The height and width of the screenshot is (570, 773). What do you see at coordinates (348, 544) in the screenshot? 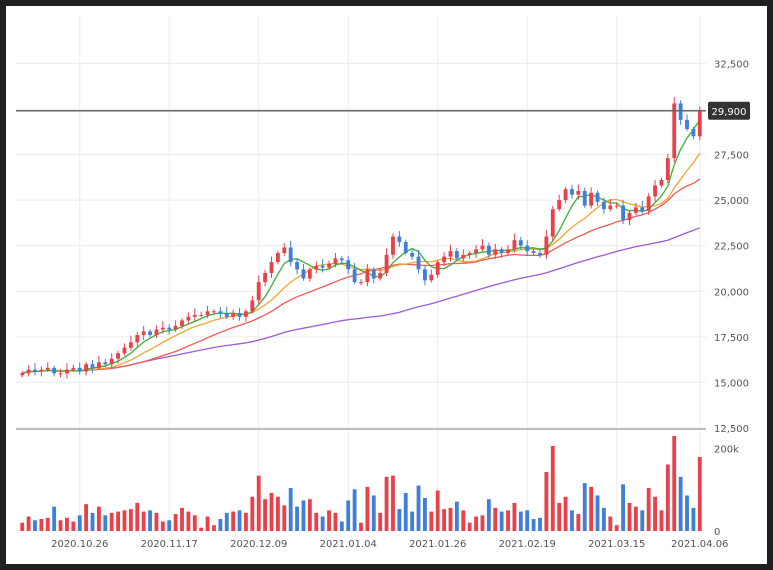
I see `x-tick-label: 2021.01.04` at bounding box center [348, 544].